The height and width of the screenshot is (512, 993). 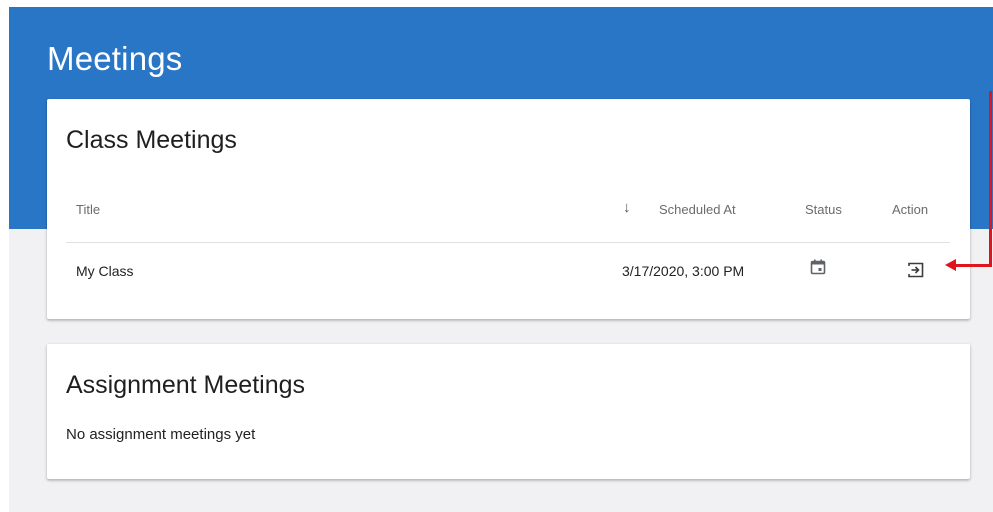 I want to click on annotation-arrow-line-horizontal, so click(x=973, y=265).